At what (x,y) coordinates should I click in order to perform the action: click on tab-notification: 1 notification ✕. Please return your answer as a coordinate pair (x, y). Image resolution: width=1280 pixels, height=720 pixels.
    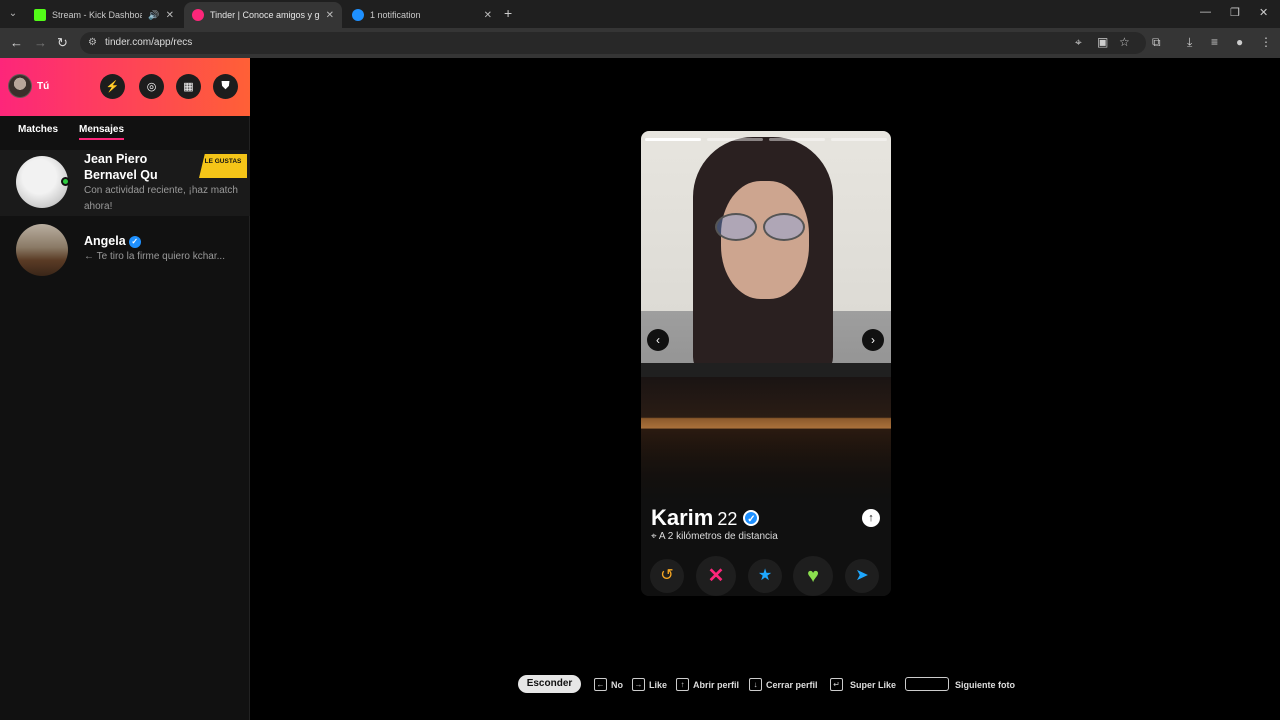
    Looking at the image, I should click on (422, 15).